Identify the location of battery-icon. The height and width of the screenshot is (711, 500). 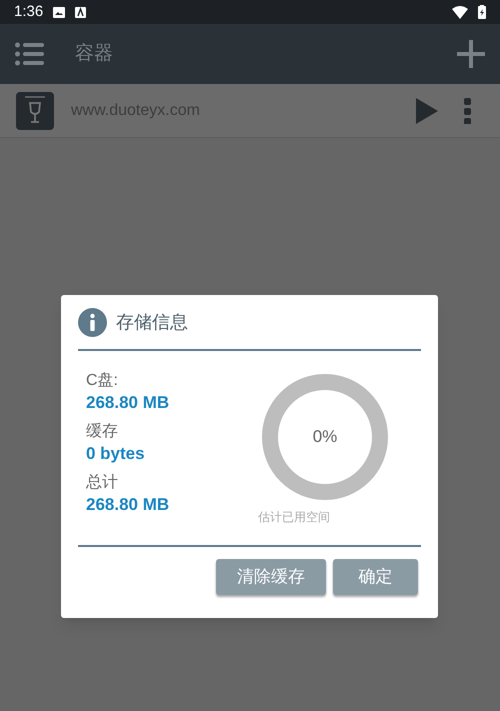
(482, 12).